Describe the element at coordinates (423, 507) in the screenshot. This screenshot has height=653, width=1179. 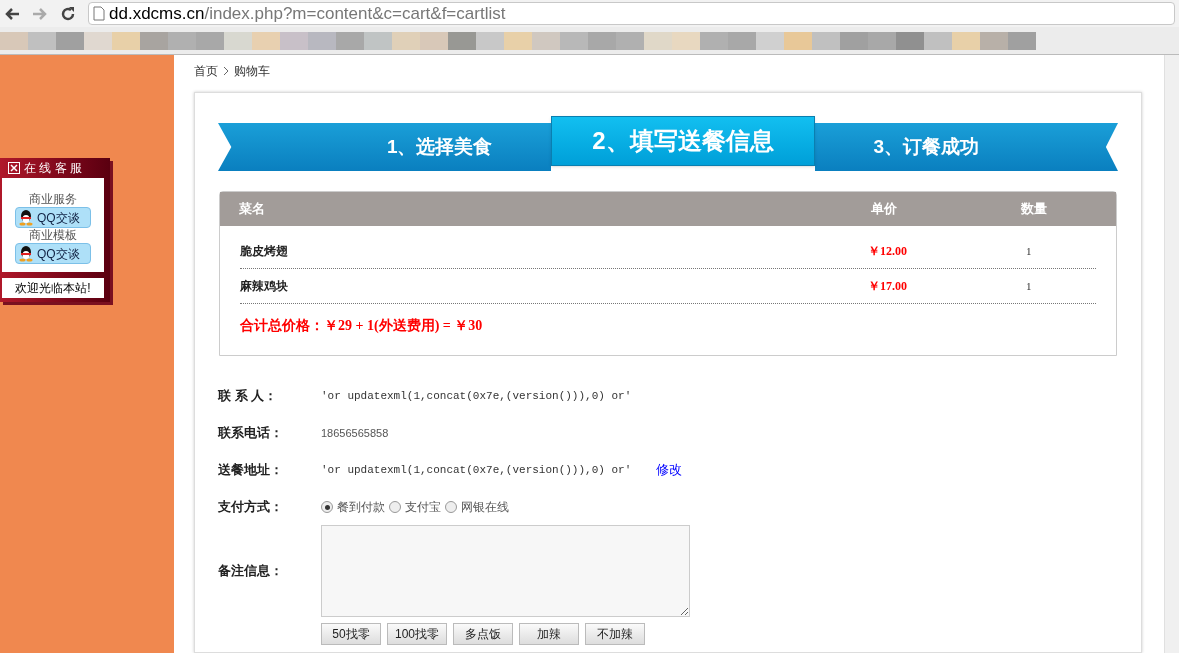
I see `radio-label: 支付宝` at that location.